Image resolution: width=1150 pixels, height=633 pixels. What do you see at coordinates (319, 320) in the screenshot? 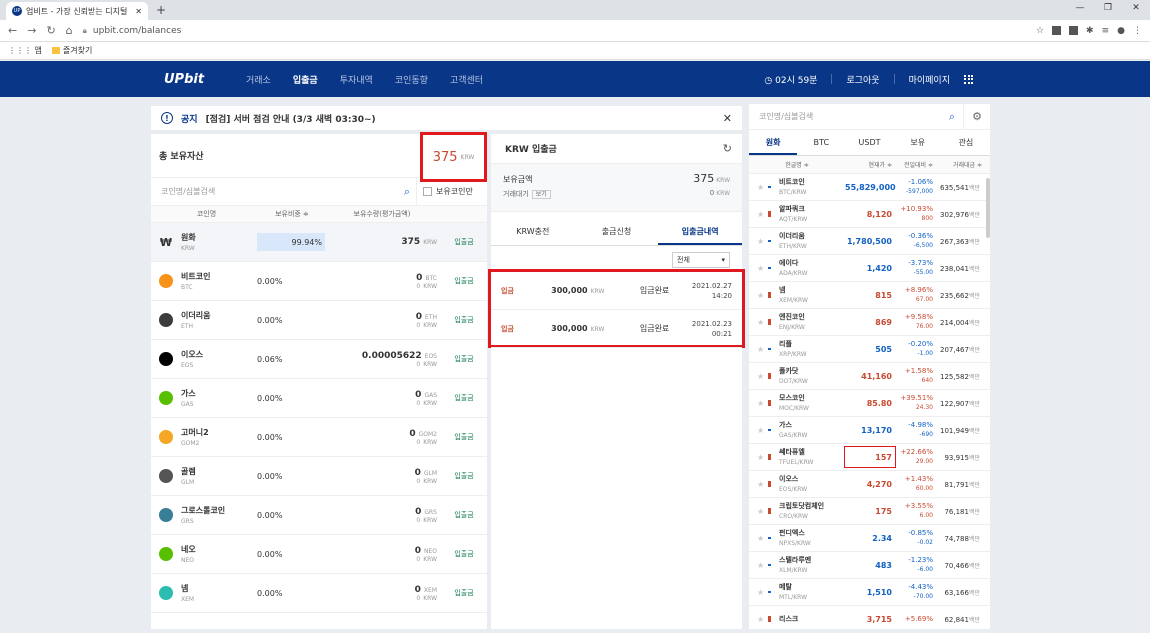
I see `asset-row: 이더리움 ETH 0.00% 0 ETH 0 KRW 입출금` at bounding box center [319, 320].